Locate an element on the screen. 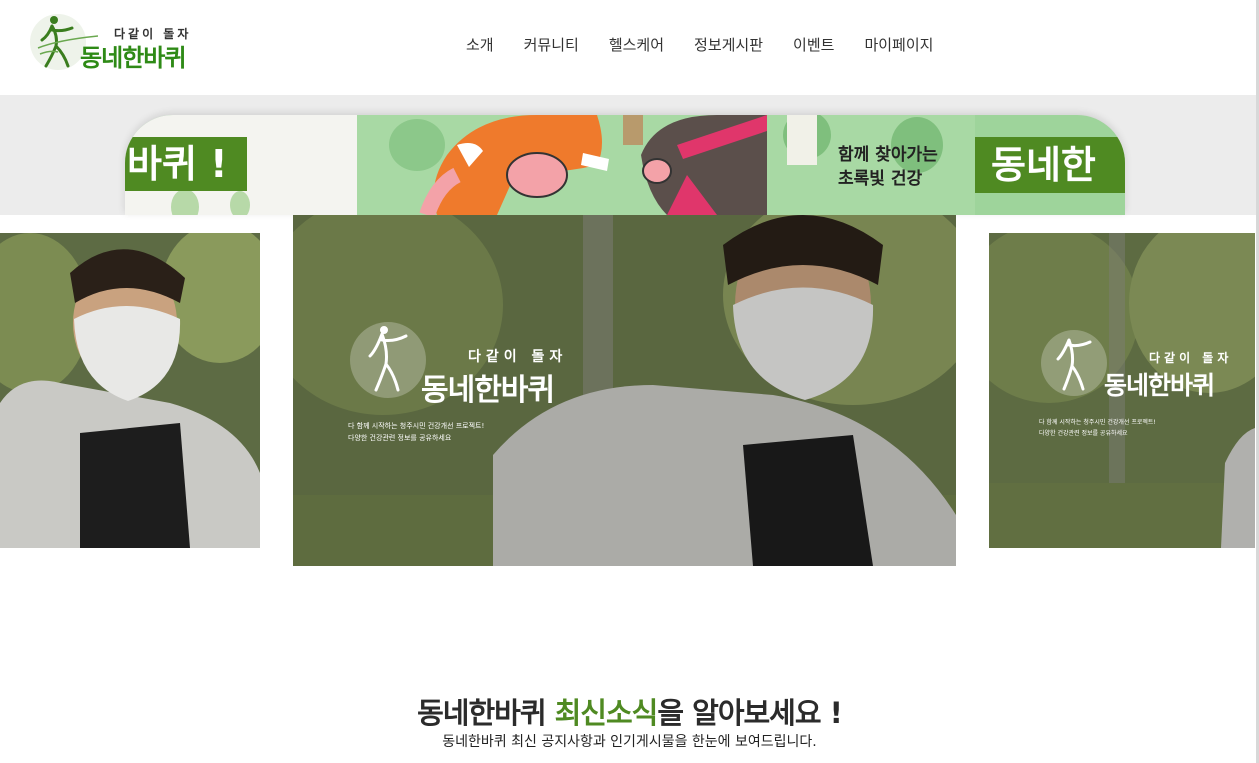 This screenshot has width=1259, height=763. nav-healthcare: 헬스케어 is located at coordinates (636, 44).